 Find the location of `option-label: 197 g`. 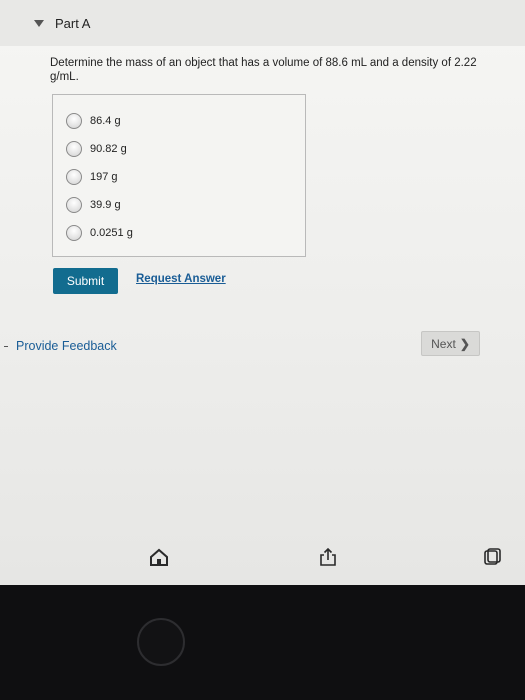

option-label: 197 g is located at coordinates (104, 177).